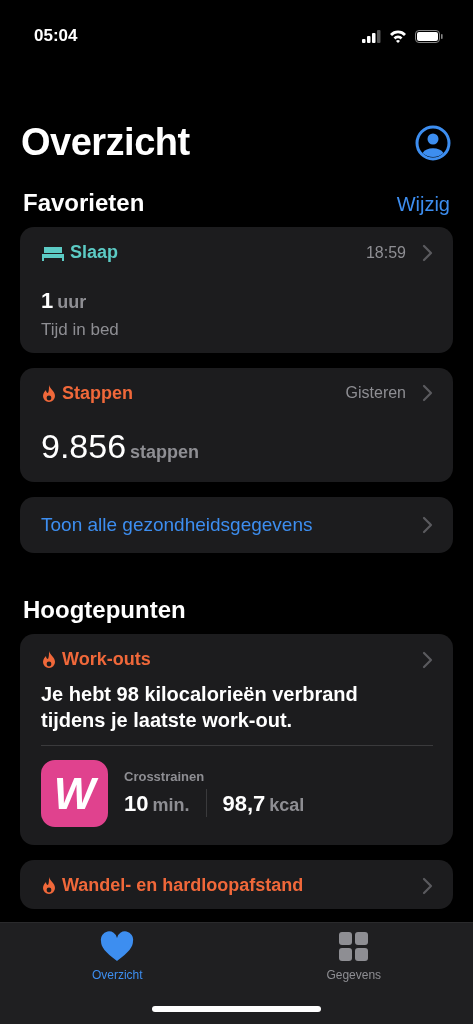  Describe the element at coordinates (354, 975) in the screenshot. I see `tab-label: Gegevens` at that location.